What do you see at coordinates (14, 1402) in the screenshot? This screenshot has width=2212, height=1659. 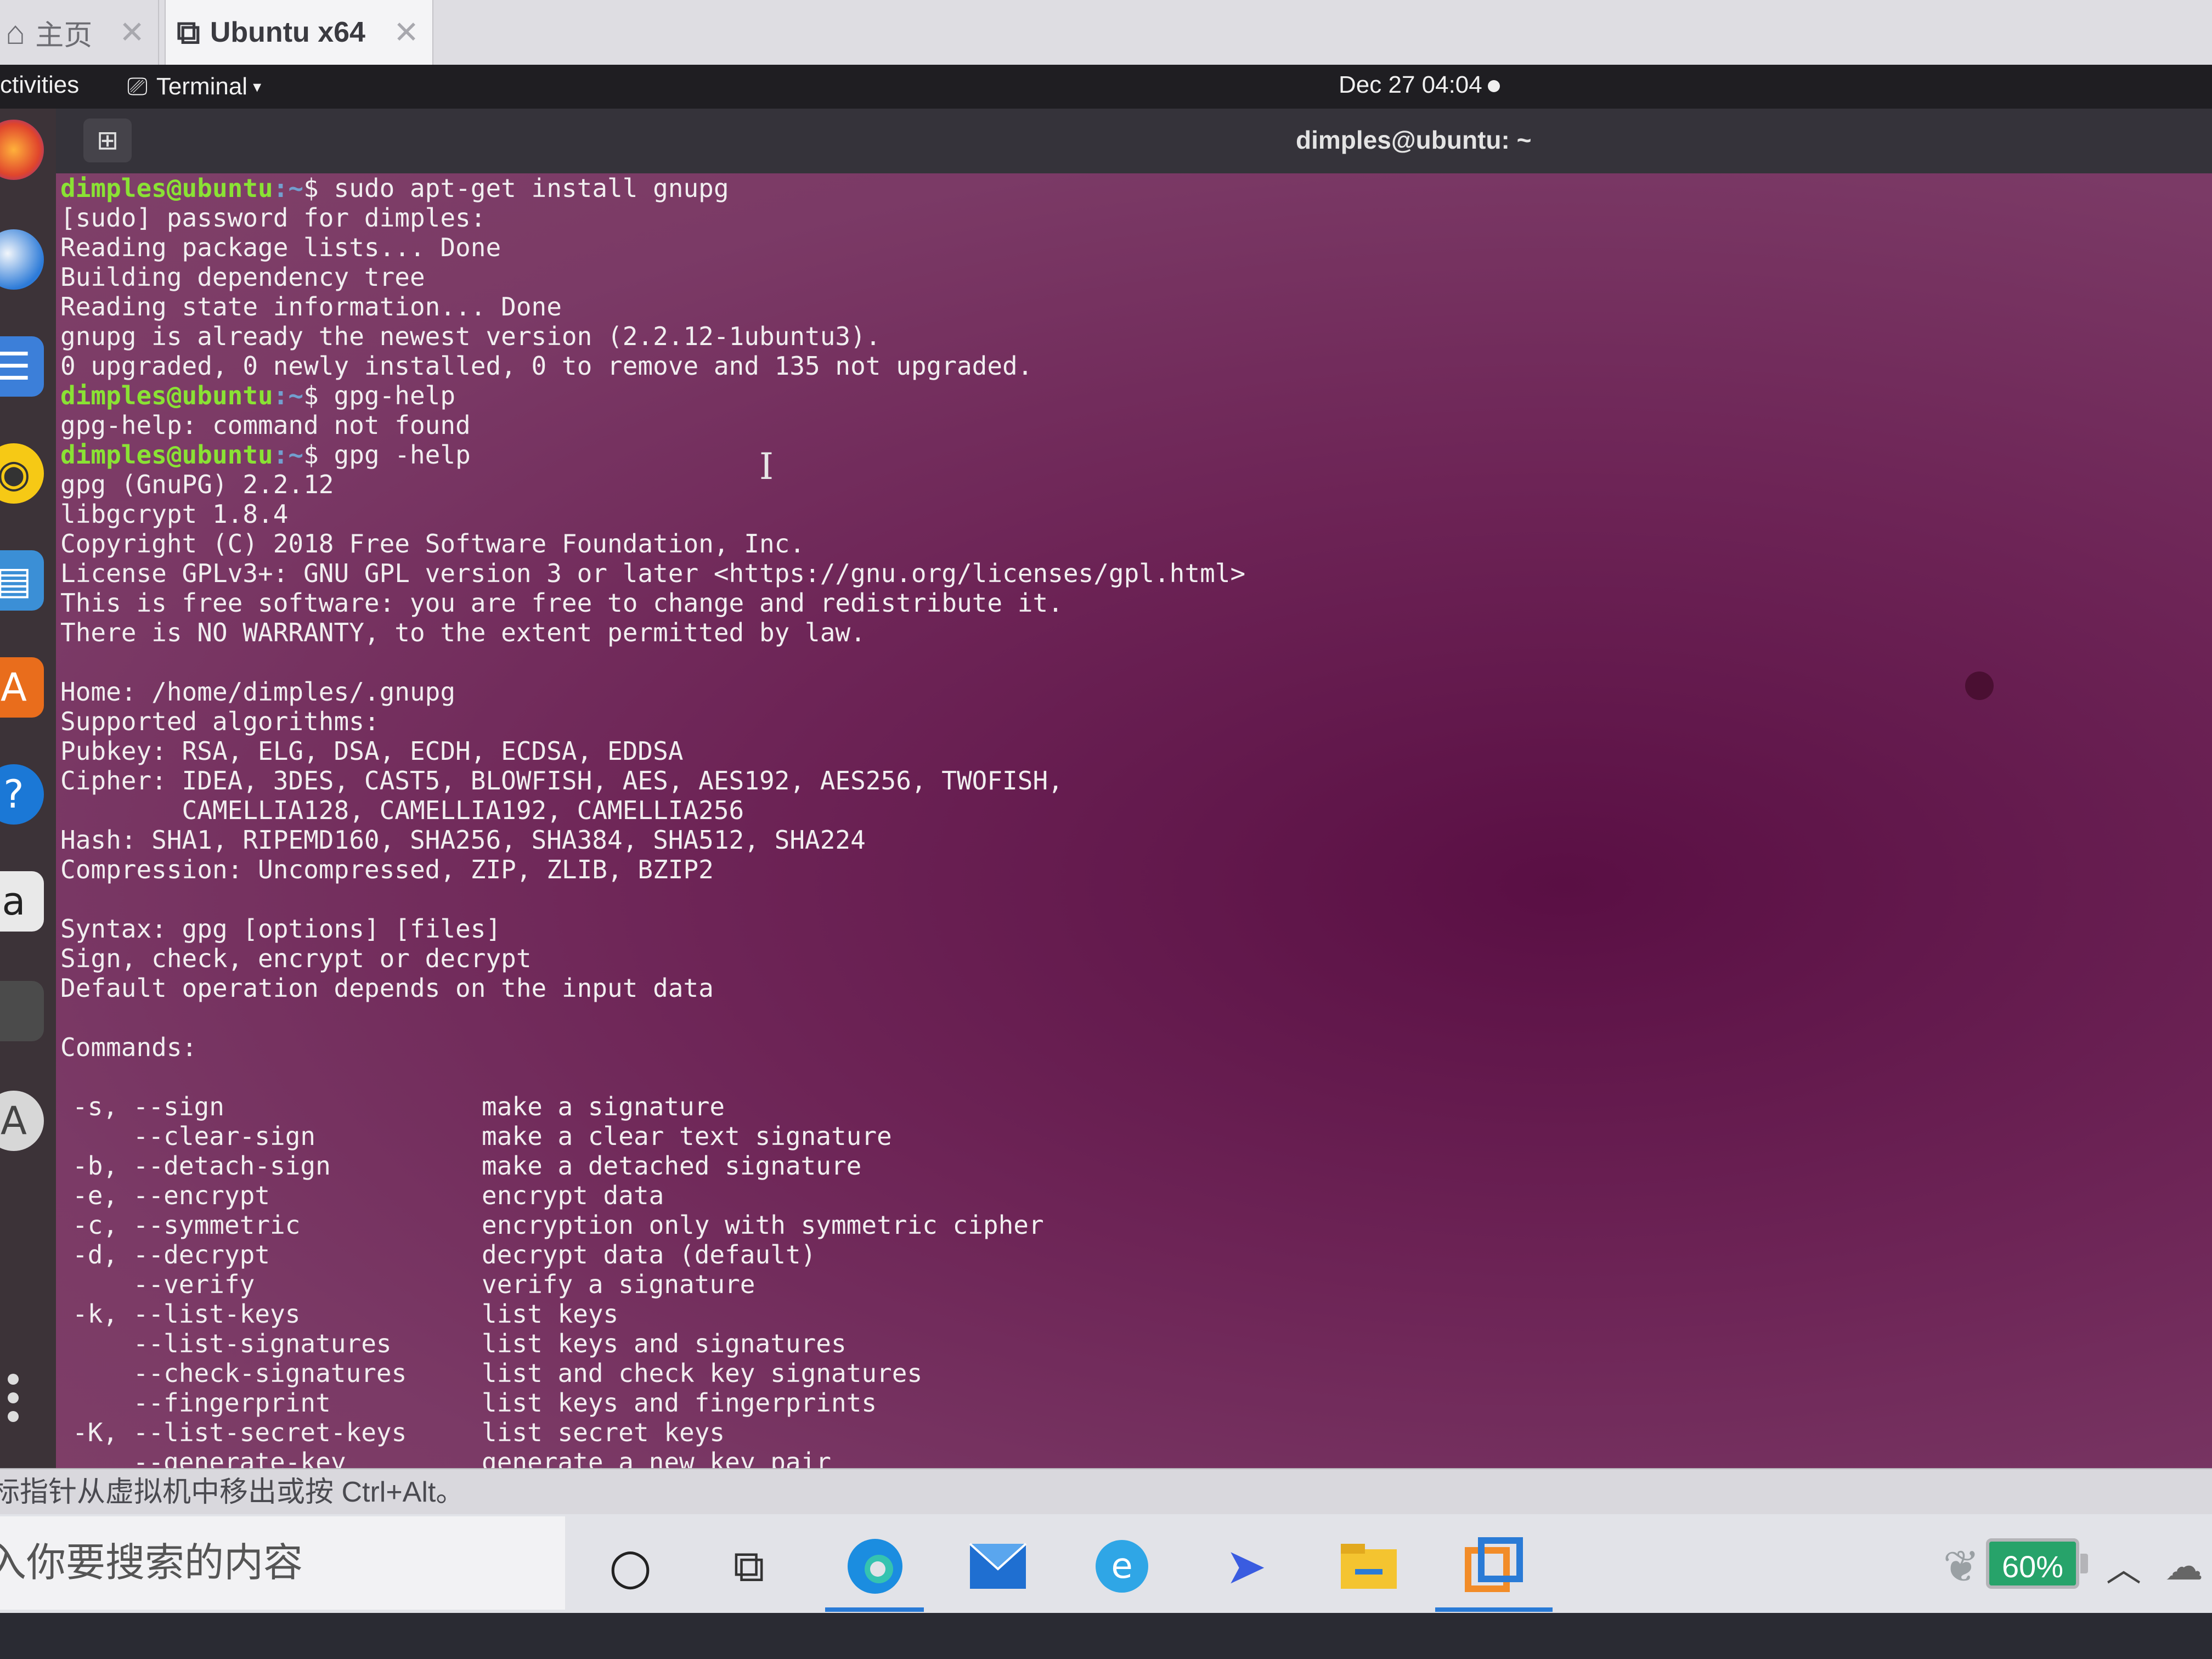 I see `show-applications-icon` at bounding box center [14, 1402].